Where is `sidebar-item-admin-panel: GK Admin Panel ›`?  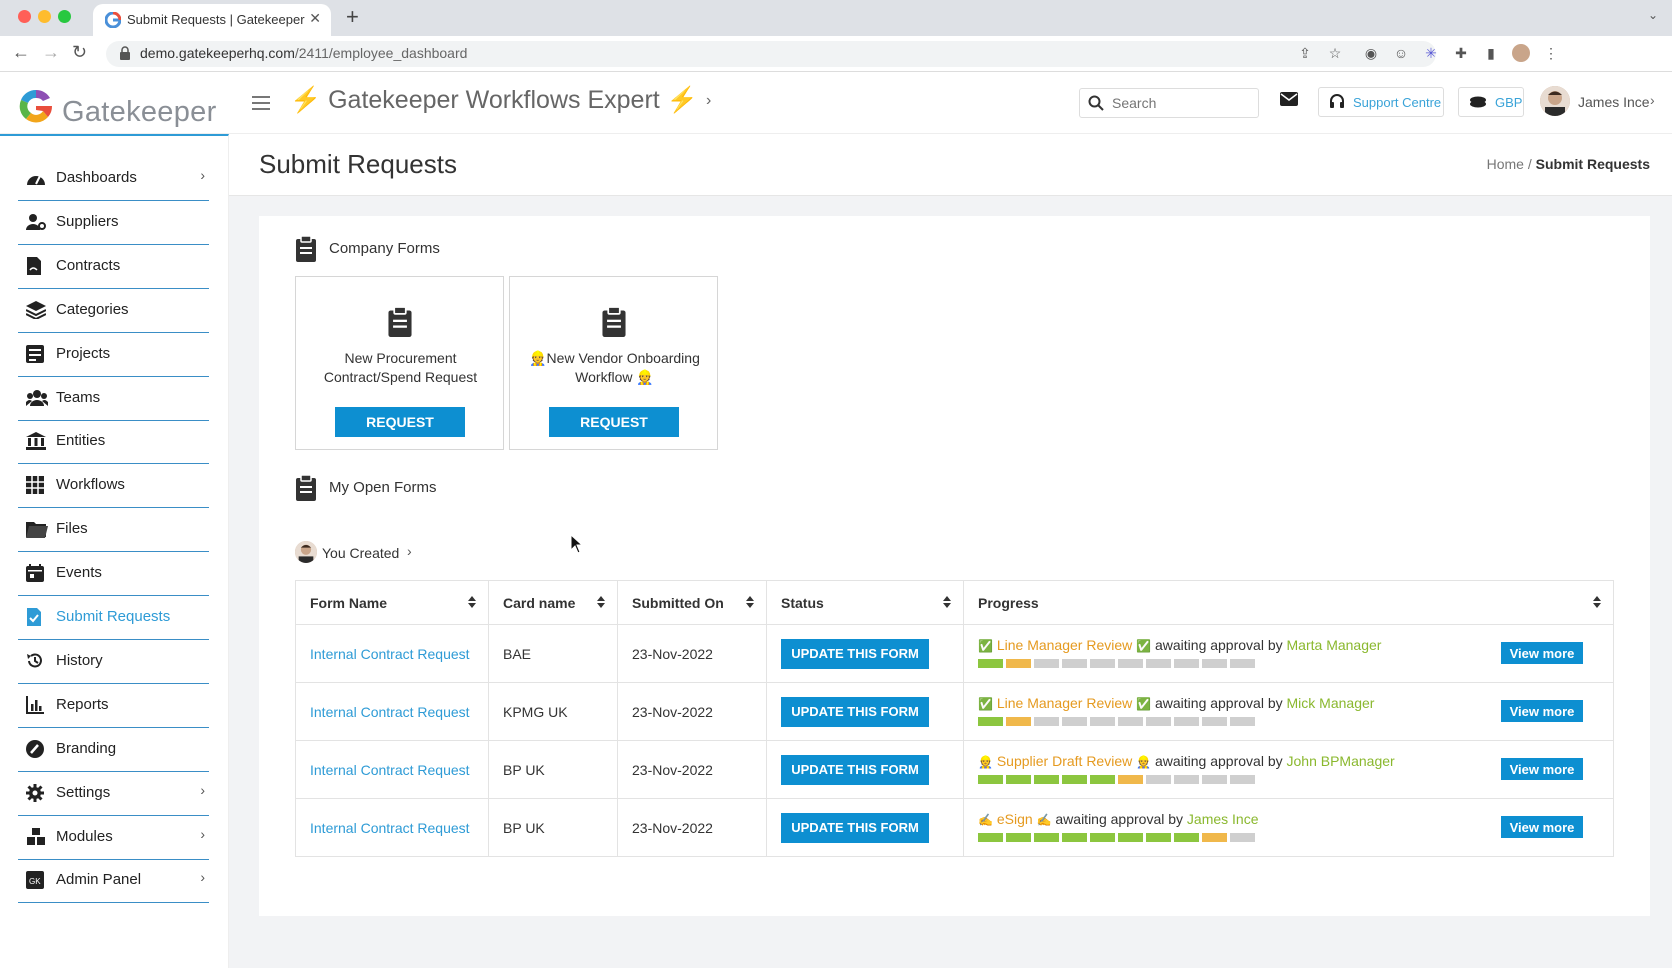
sidebar-item-admin-panel: GK Admin Panel › is located at coordinates (113, 880).